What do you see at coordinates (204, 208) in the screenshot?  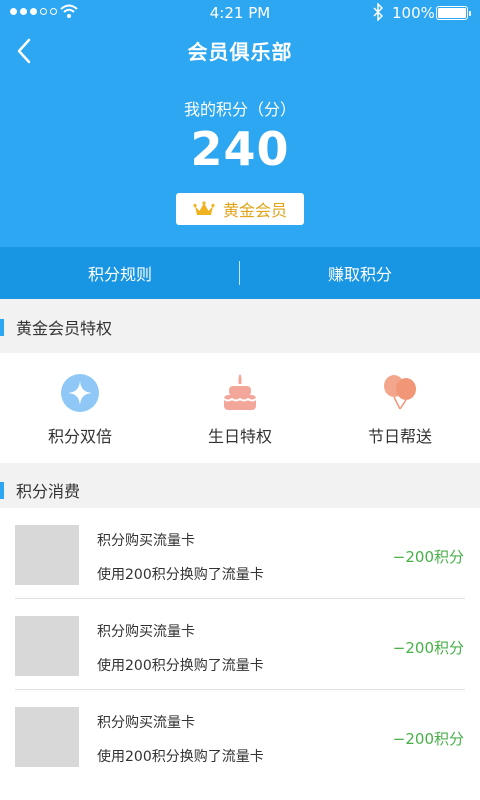 I see `crown-icon` at bounding box center [204, 208].